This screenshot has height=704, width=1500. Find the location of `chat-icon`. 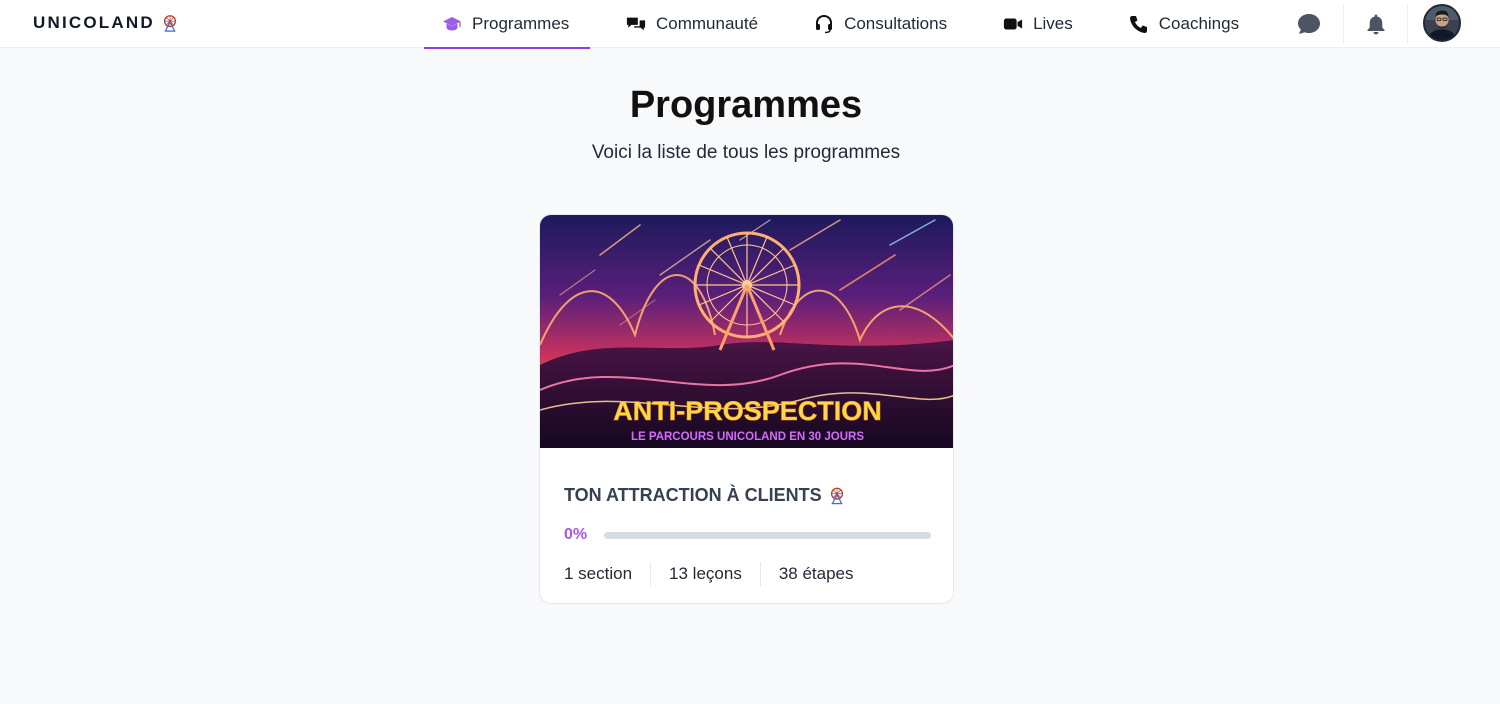

chat-icon is located at coordinates (1309, 24).